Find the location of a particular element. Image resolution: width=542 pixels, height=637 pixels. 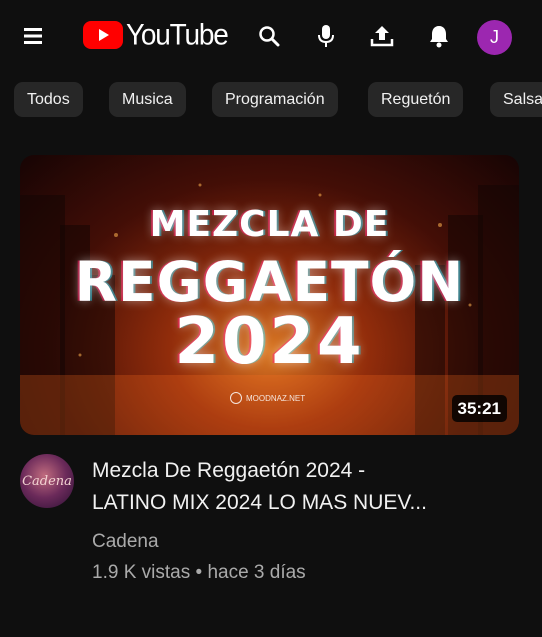

top-app-bar: YouTube J is located at coordinates (271, 36).